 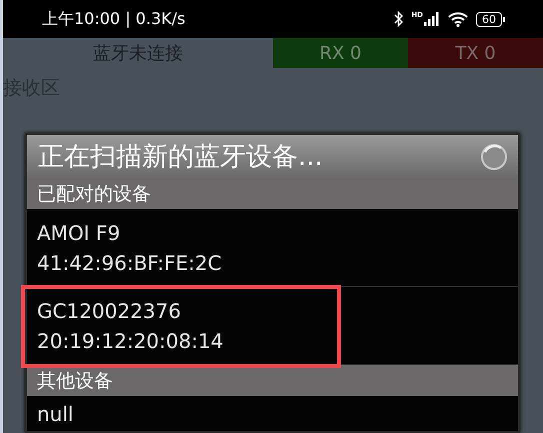 What do you see at coordinates (114, 19) in the screenshot?
I see `status-time: 上午10:00 | 0.3K/s` at bounding box center [114, 19].